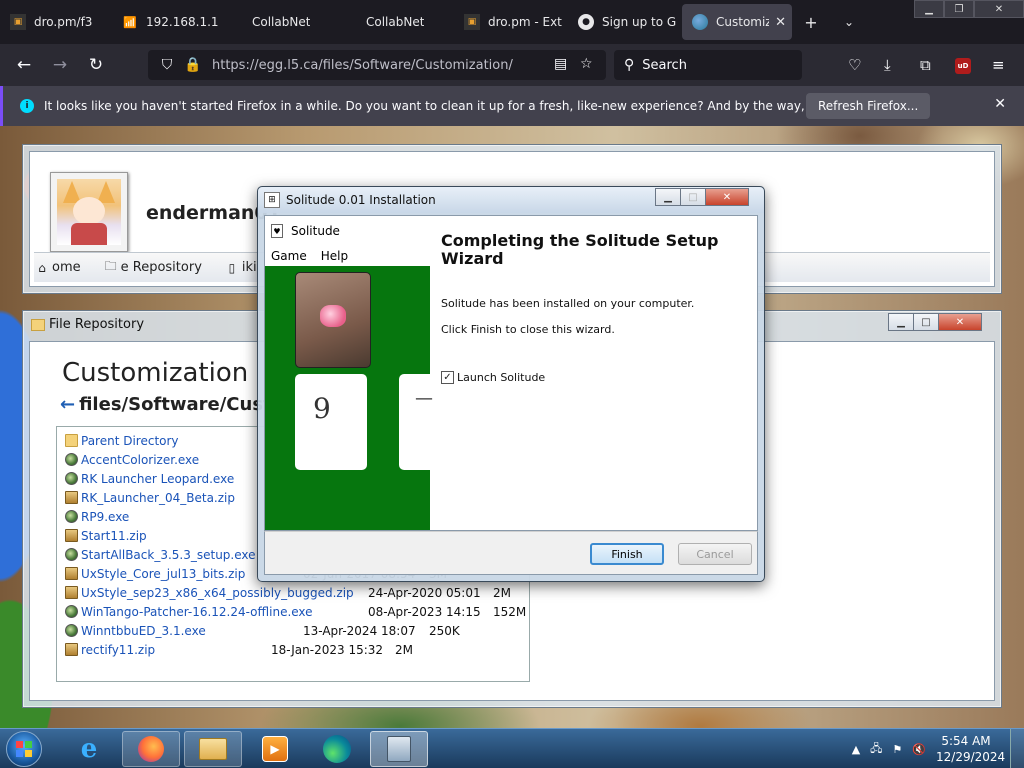 This screenshot has height=768, width=1024. Describe the element at coordinates (66, 267) in the screenshot. I see `nav-home-label: ome` at that location.